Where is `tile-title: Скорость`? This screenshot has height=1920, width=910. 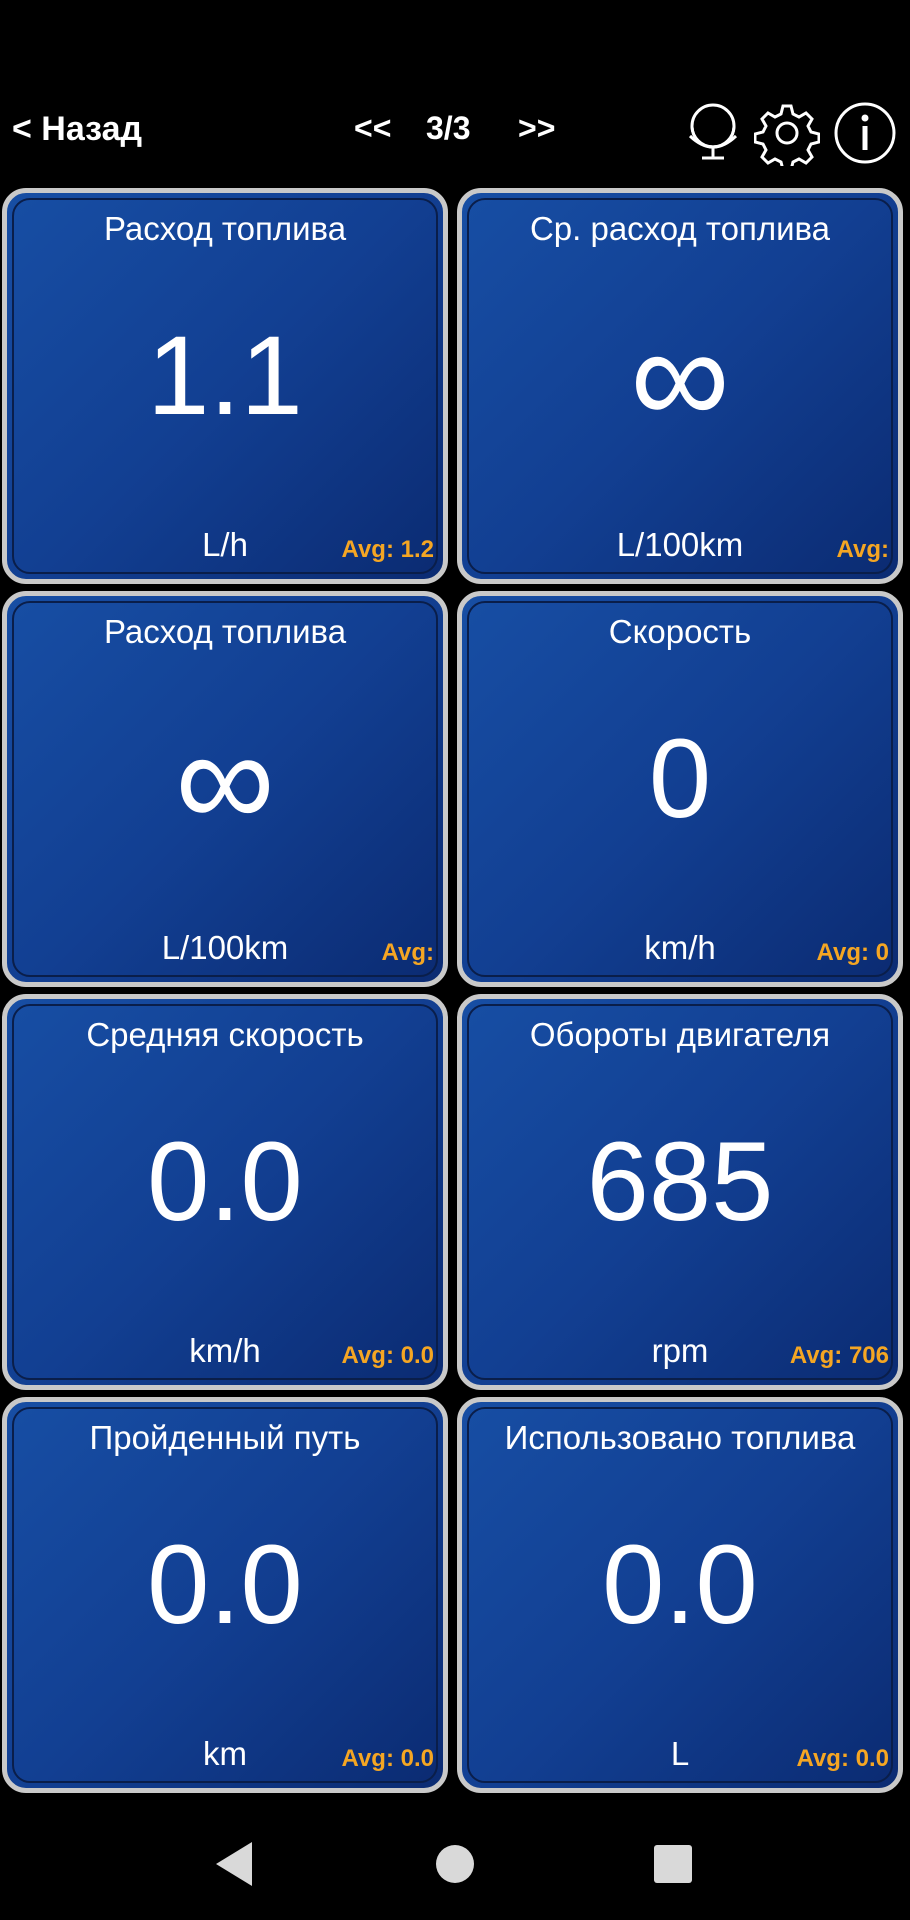 tile-title: Скорость is located at coordinates (680, 631).